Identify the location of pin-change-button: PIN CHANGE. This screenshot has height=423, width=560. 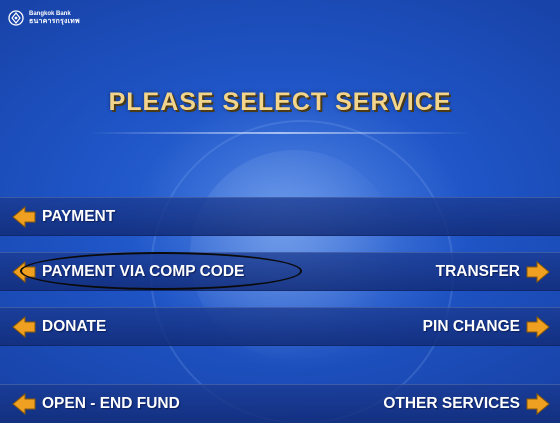
(486, 326).